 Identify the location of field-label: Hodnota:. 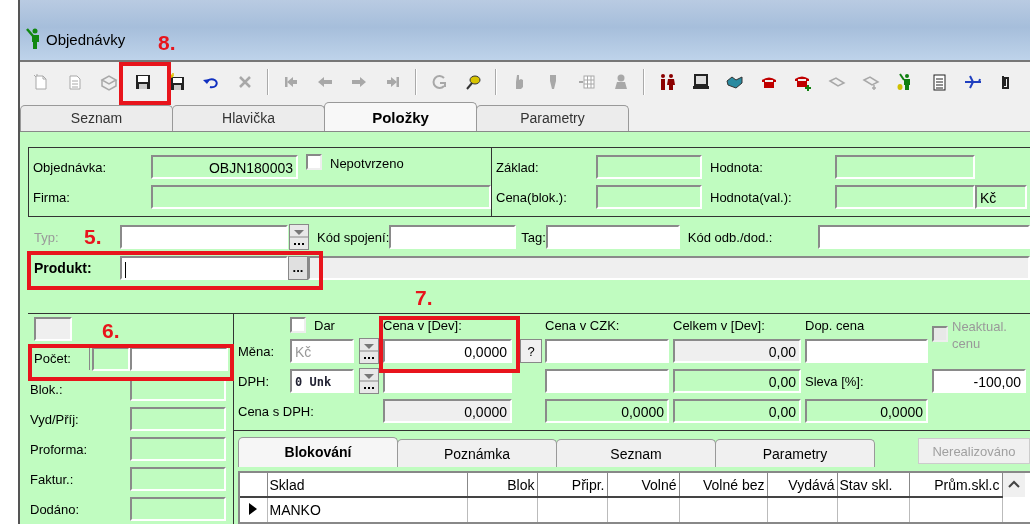
(737, 167).